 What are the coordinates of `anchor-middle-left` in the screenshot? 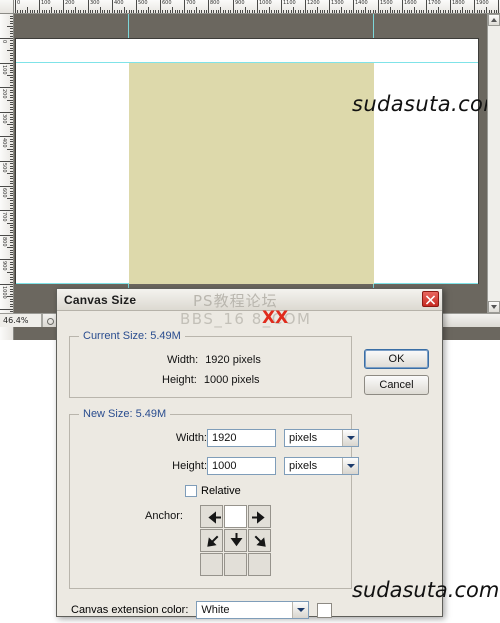 It's located at (211, 540).